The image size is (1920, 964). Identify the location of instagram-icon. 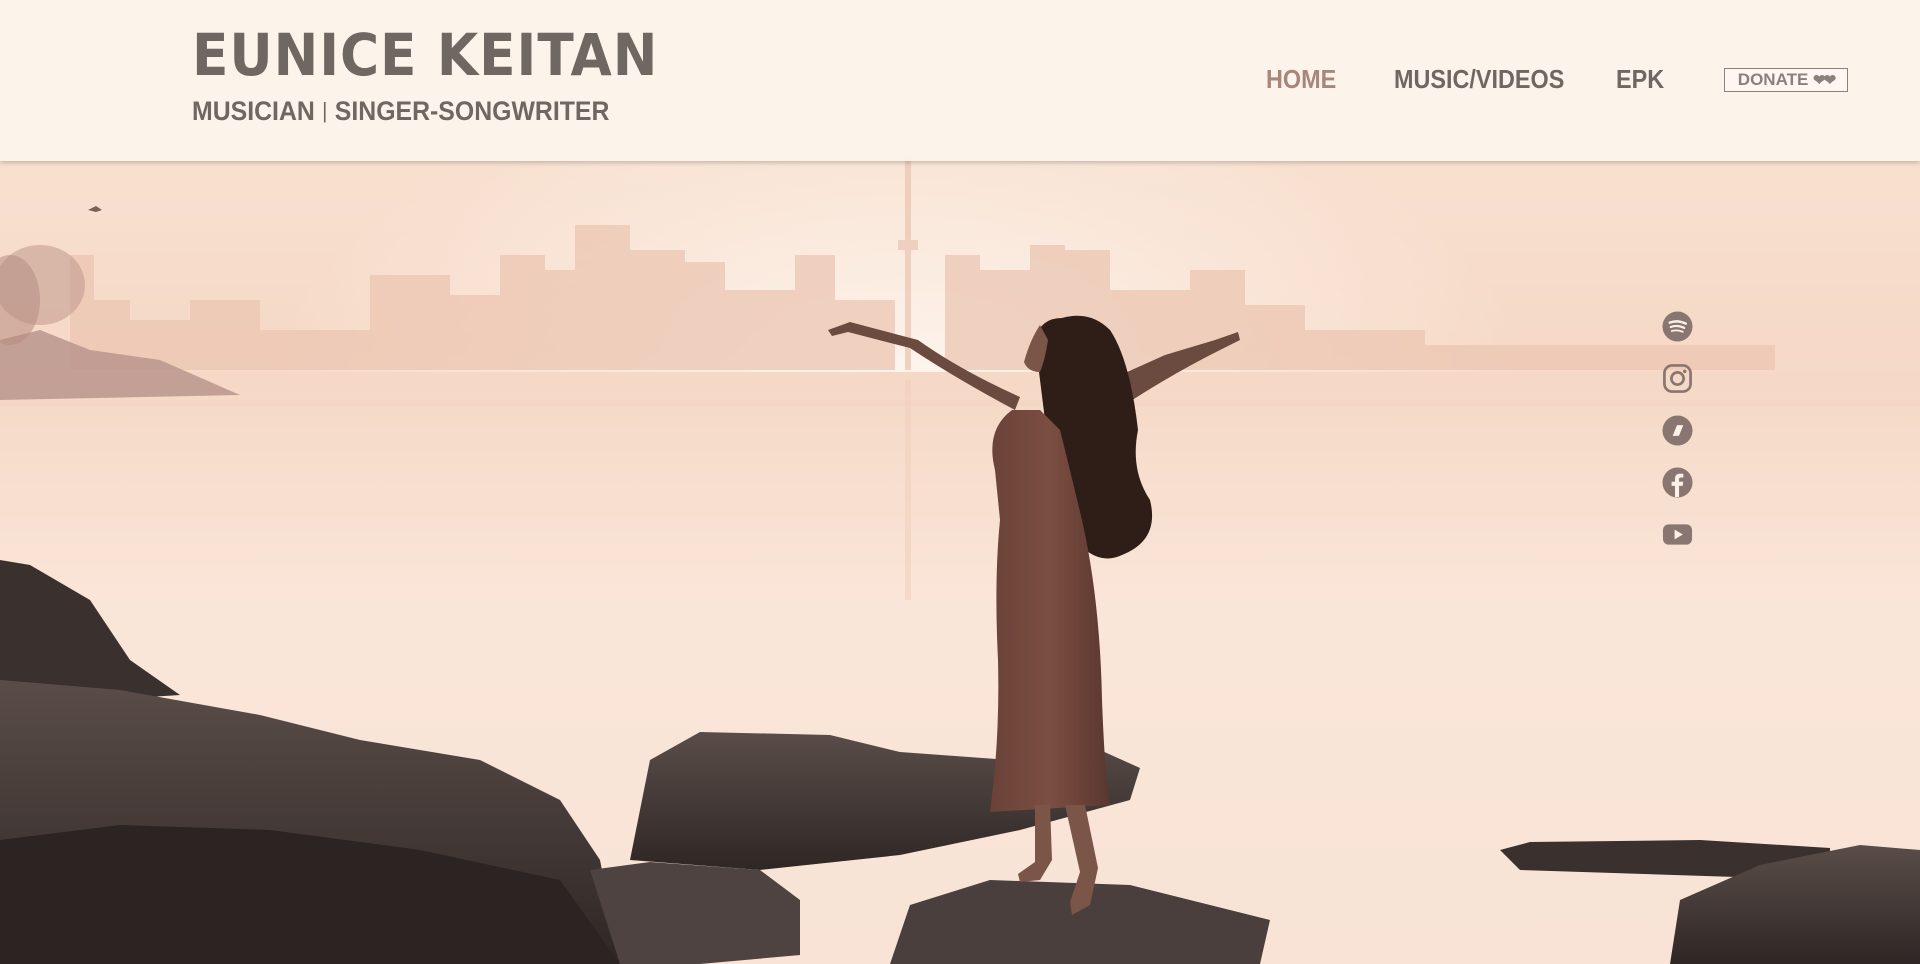
(1677, 378).